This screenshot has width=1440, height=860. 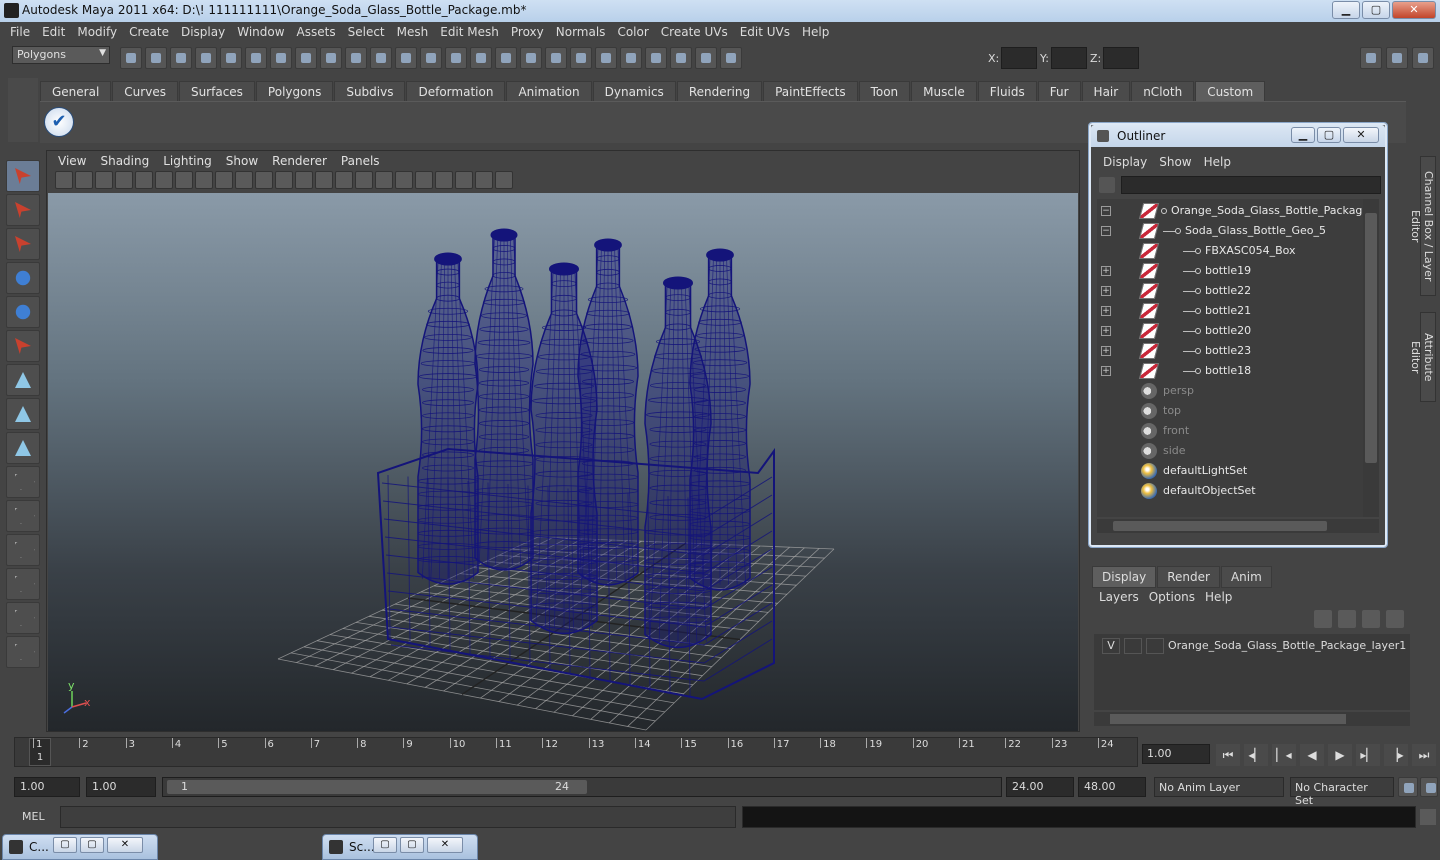 What do you see at coordinates (23, 482) in the screenshot?
I see `last-tool-used-icon` at bounding box center [23, 482].